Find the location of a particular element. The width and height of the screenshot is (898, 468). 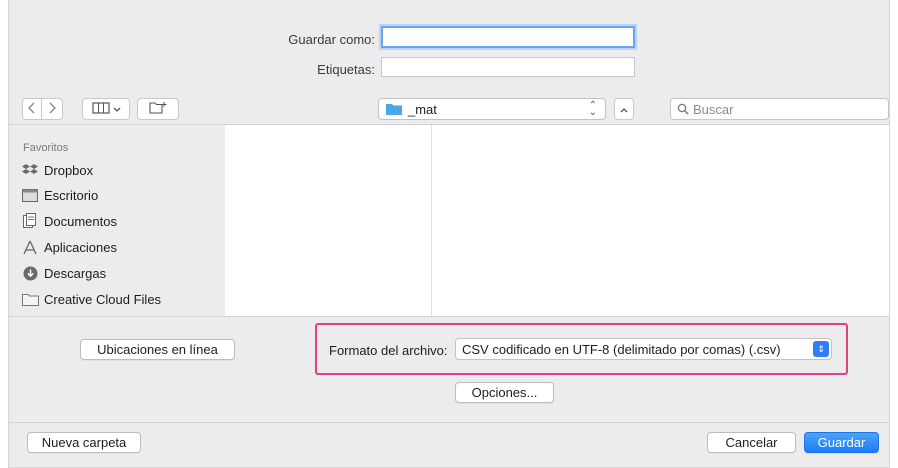

sidebar-item-label: Creative Cloud Files is located at coordinates (103, 299).